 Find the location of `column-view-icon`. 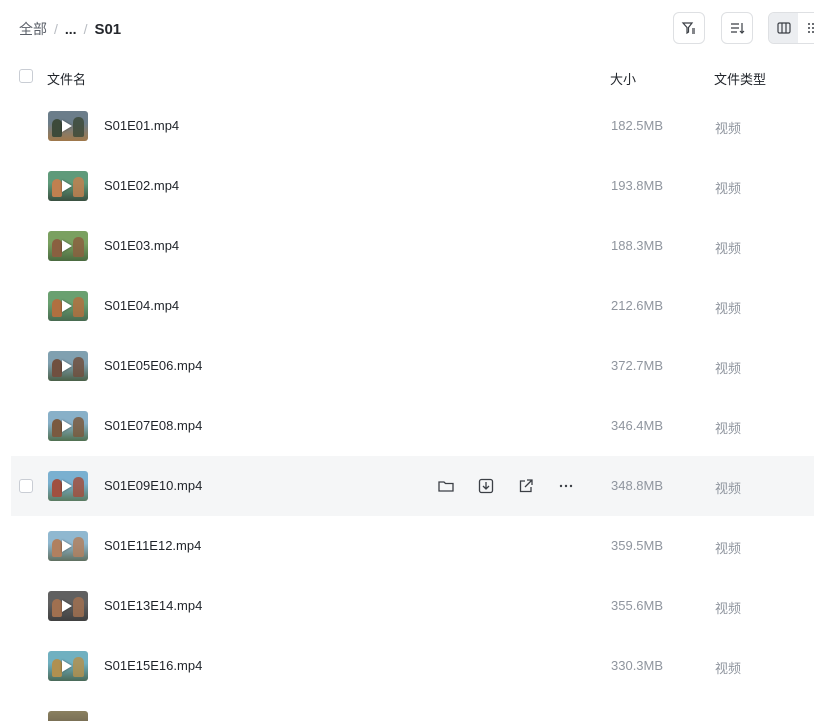

column-view-icon is located at coordinates (783, 28).